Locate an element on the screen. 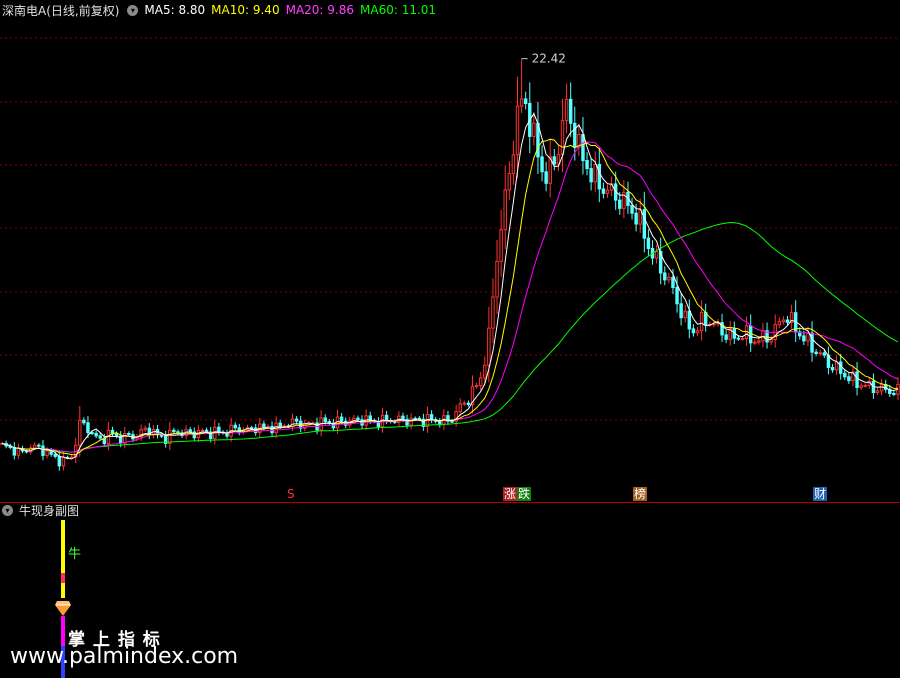 The width and height of the screenshot is (900, 678). signal-bar-magenta is located at coordinates (63, 631).